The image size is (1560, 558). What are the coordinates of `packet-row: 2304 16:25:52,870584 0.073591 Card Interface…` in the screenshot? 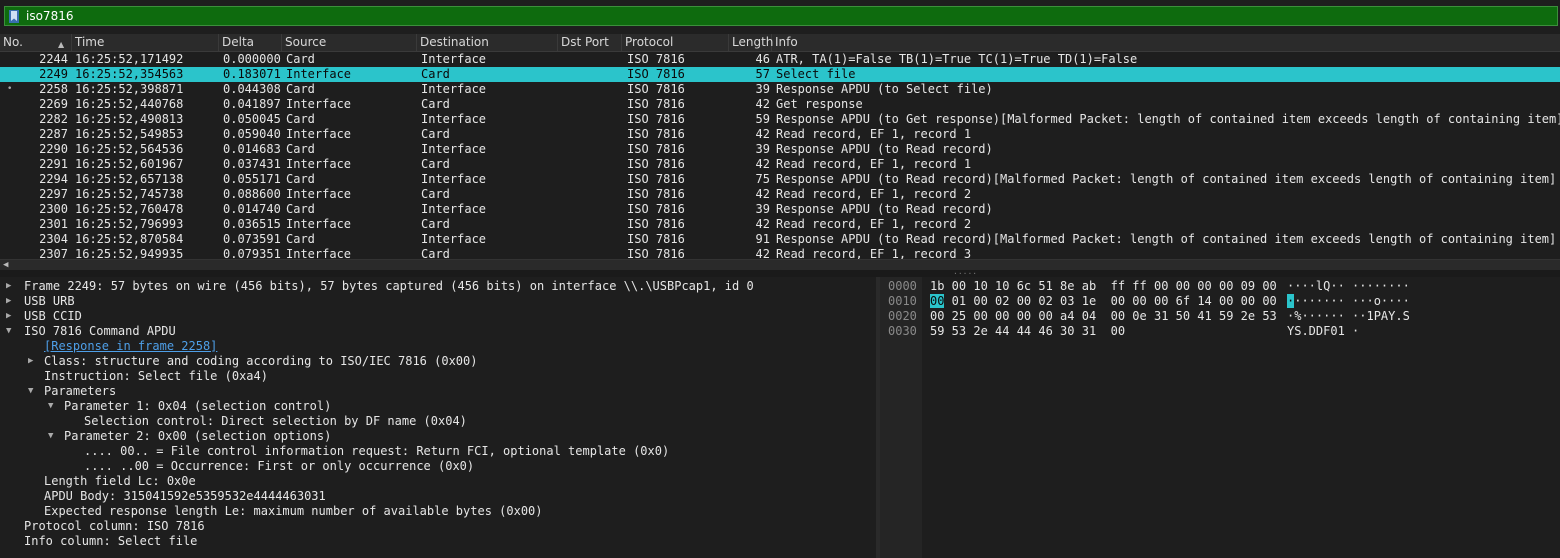 It's located at (780, 239).